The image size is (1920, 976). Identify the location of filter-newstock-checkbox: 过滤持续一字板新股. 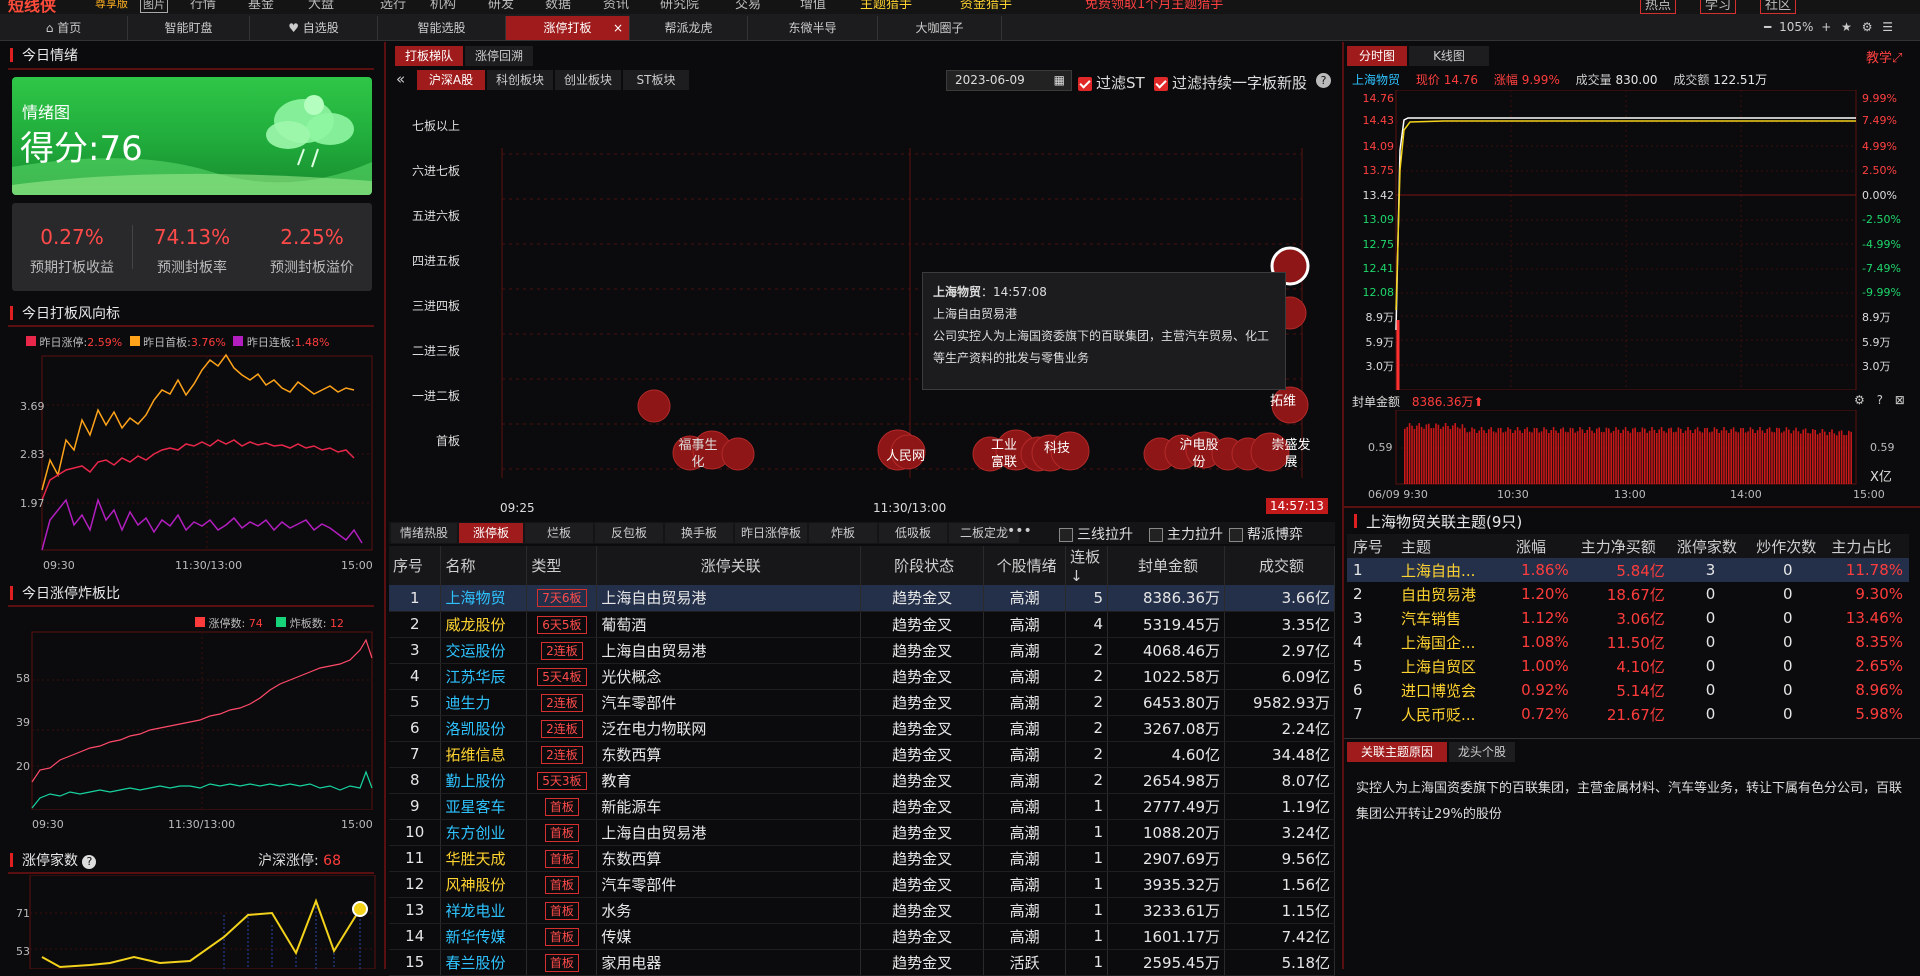
(1230, 82).